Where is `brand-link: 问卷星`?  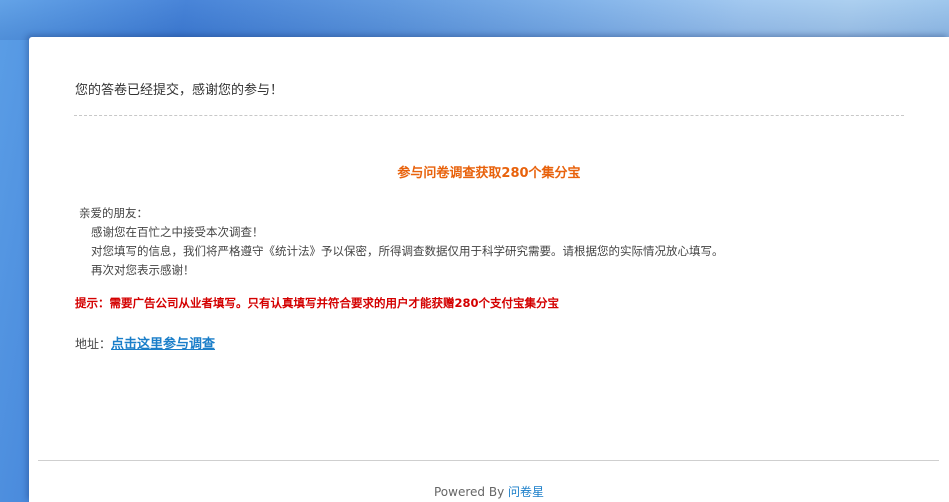 brand-link: 问卷星 is located at coordinates (526, 492).